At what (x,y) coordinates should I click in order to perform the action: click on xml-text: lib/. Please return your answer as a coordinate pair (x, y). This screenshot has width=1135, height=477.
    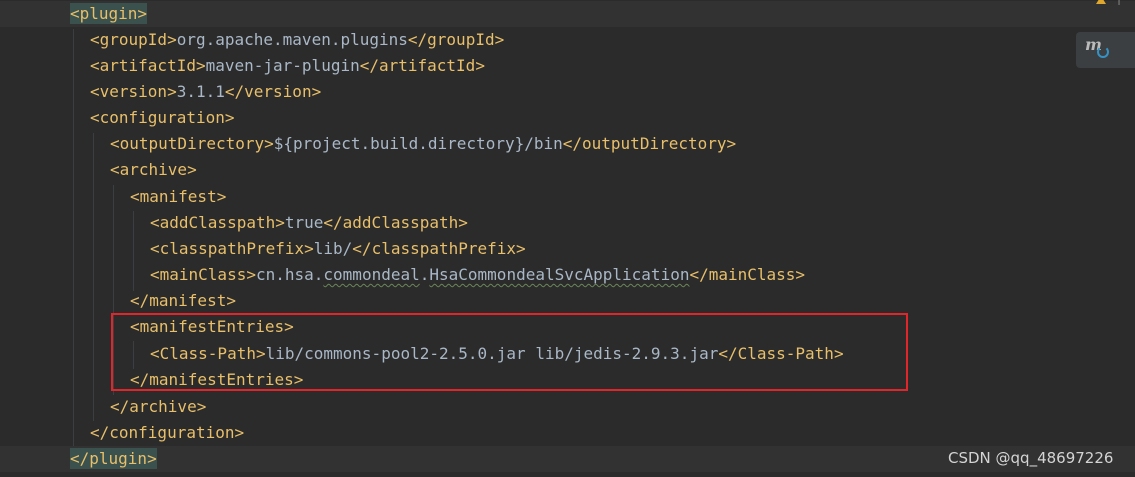
    Looking at the image, I should click on (333, 248).